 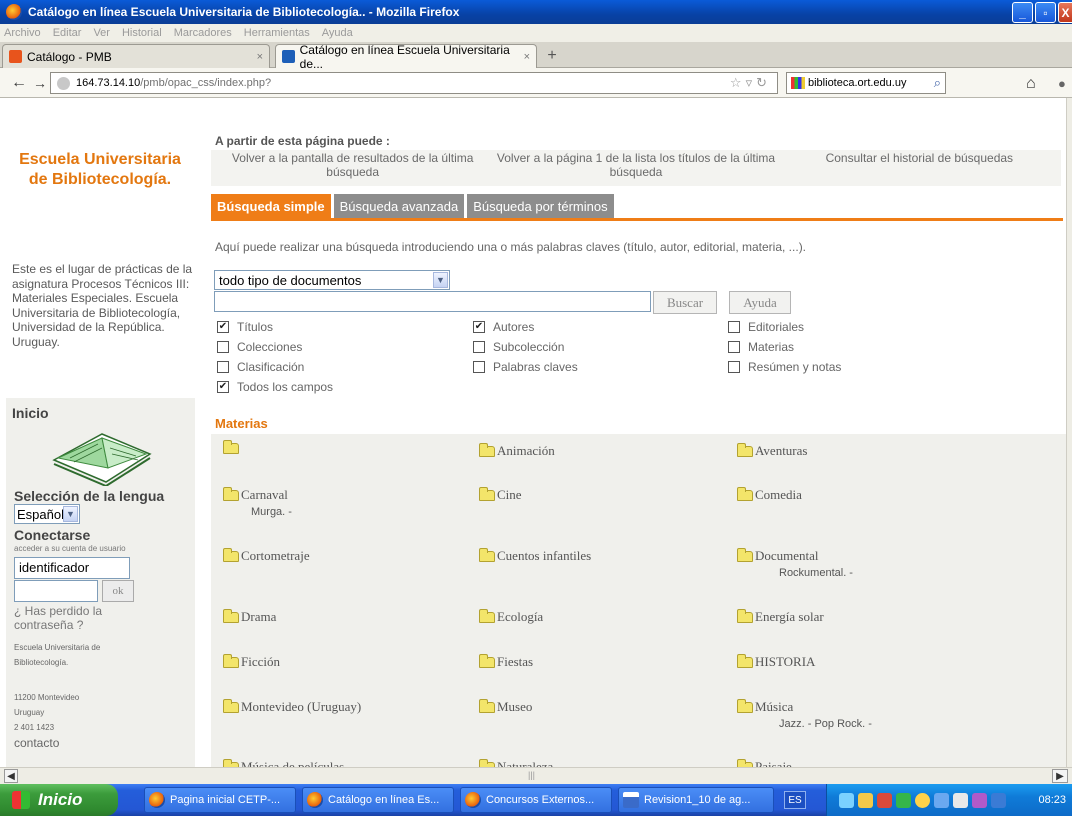 I want to click on search-input, so click(x=432, y=301).